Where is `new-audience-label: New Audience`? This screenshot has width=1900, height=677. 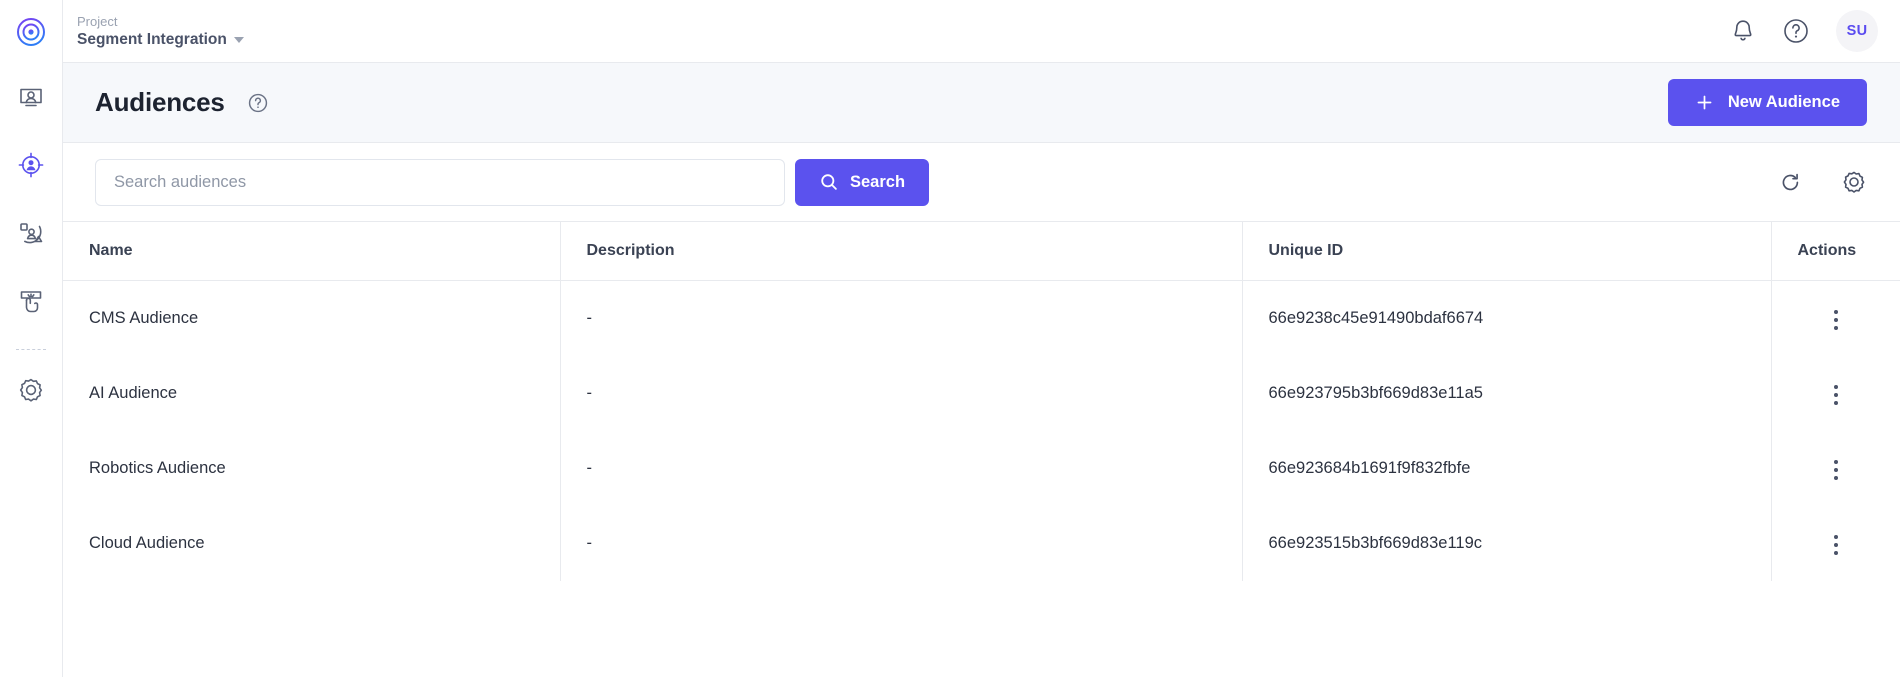 new-audience-label: New Audience is located at coordinates (1783, 102).